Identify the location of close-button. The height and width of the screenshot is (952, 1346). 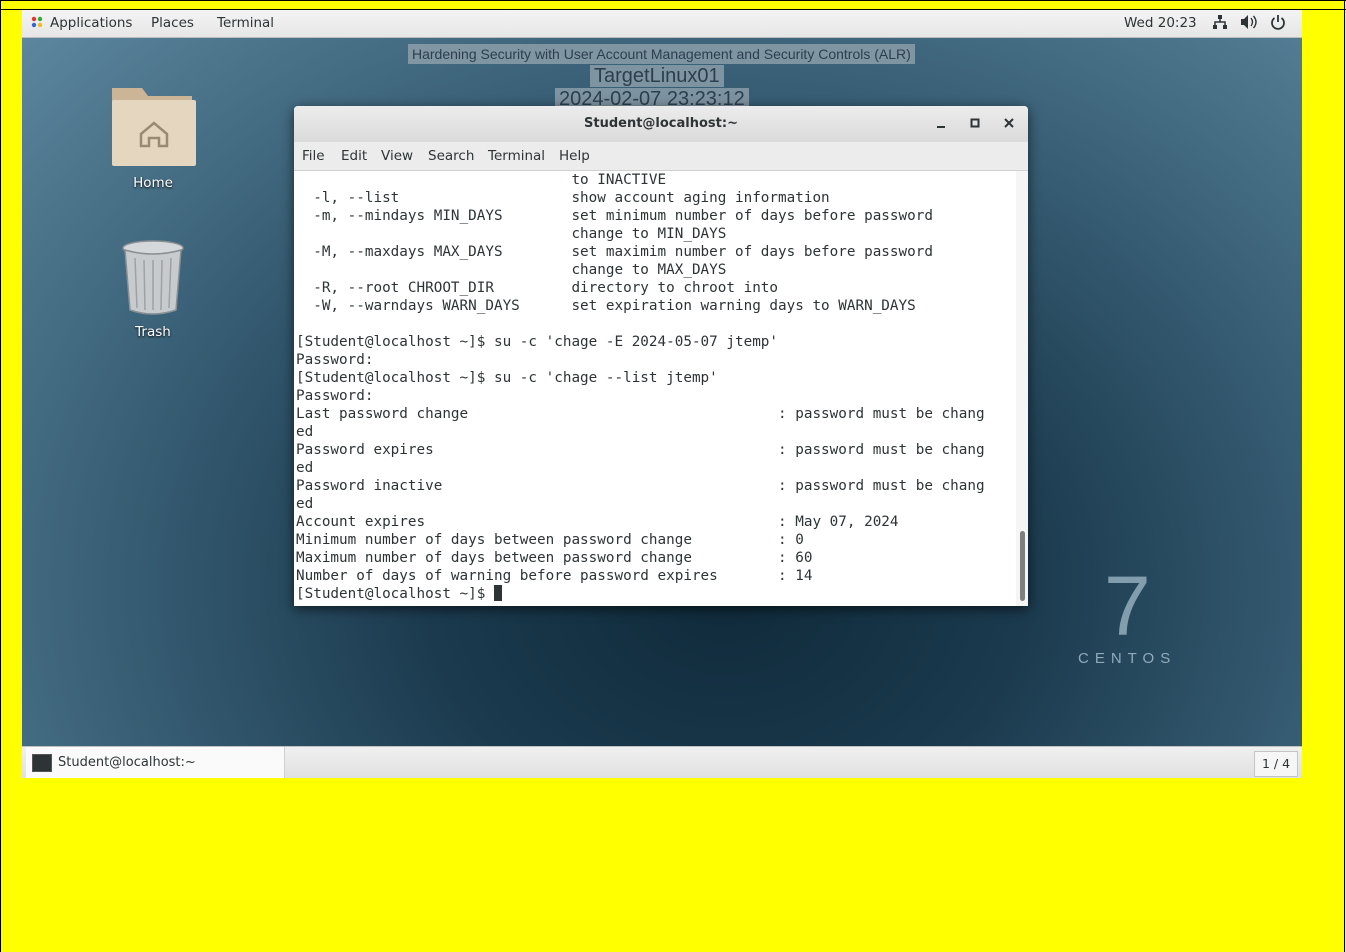
(1009, 123).